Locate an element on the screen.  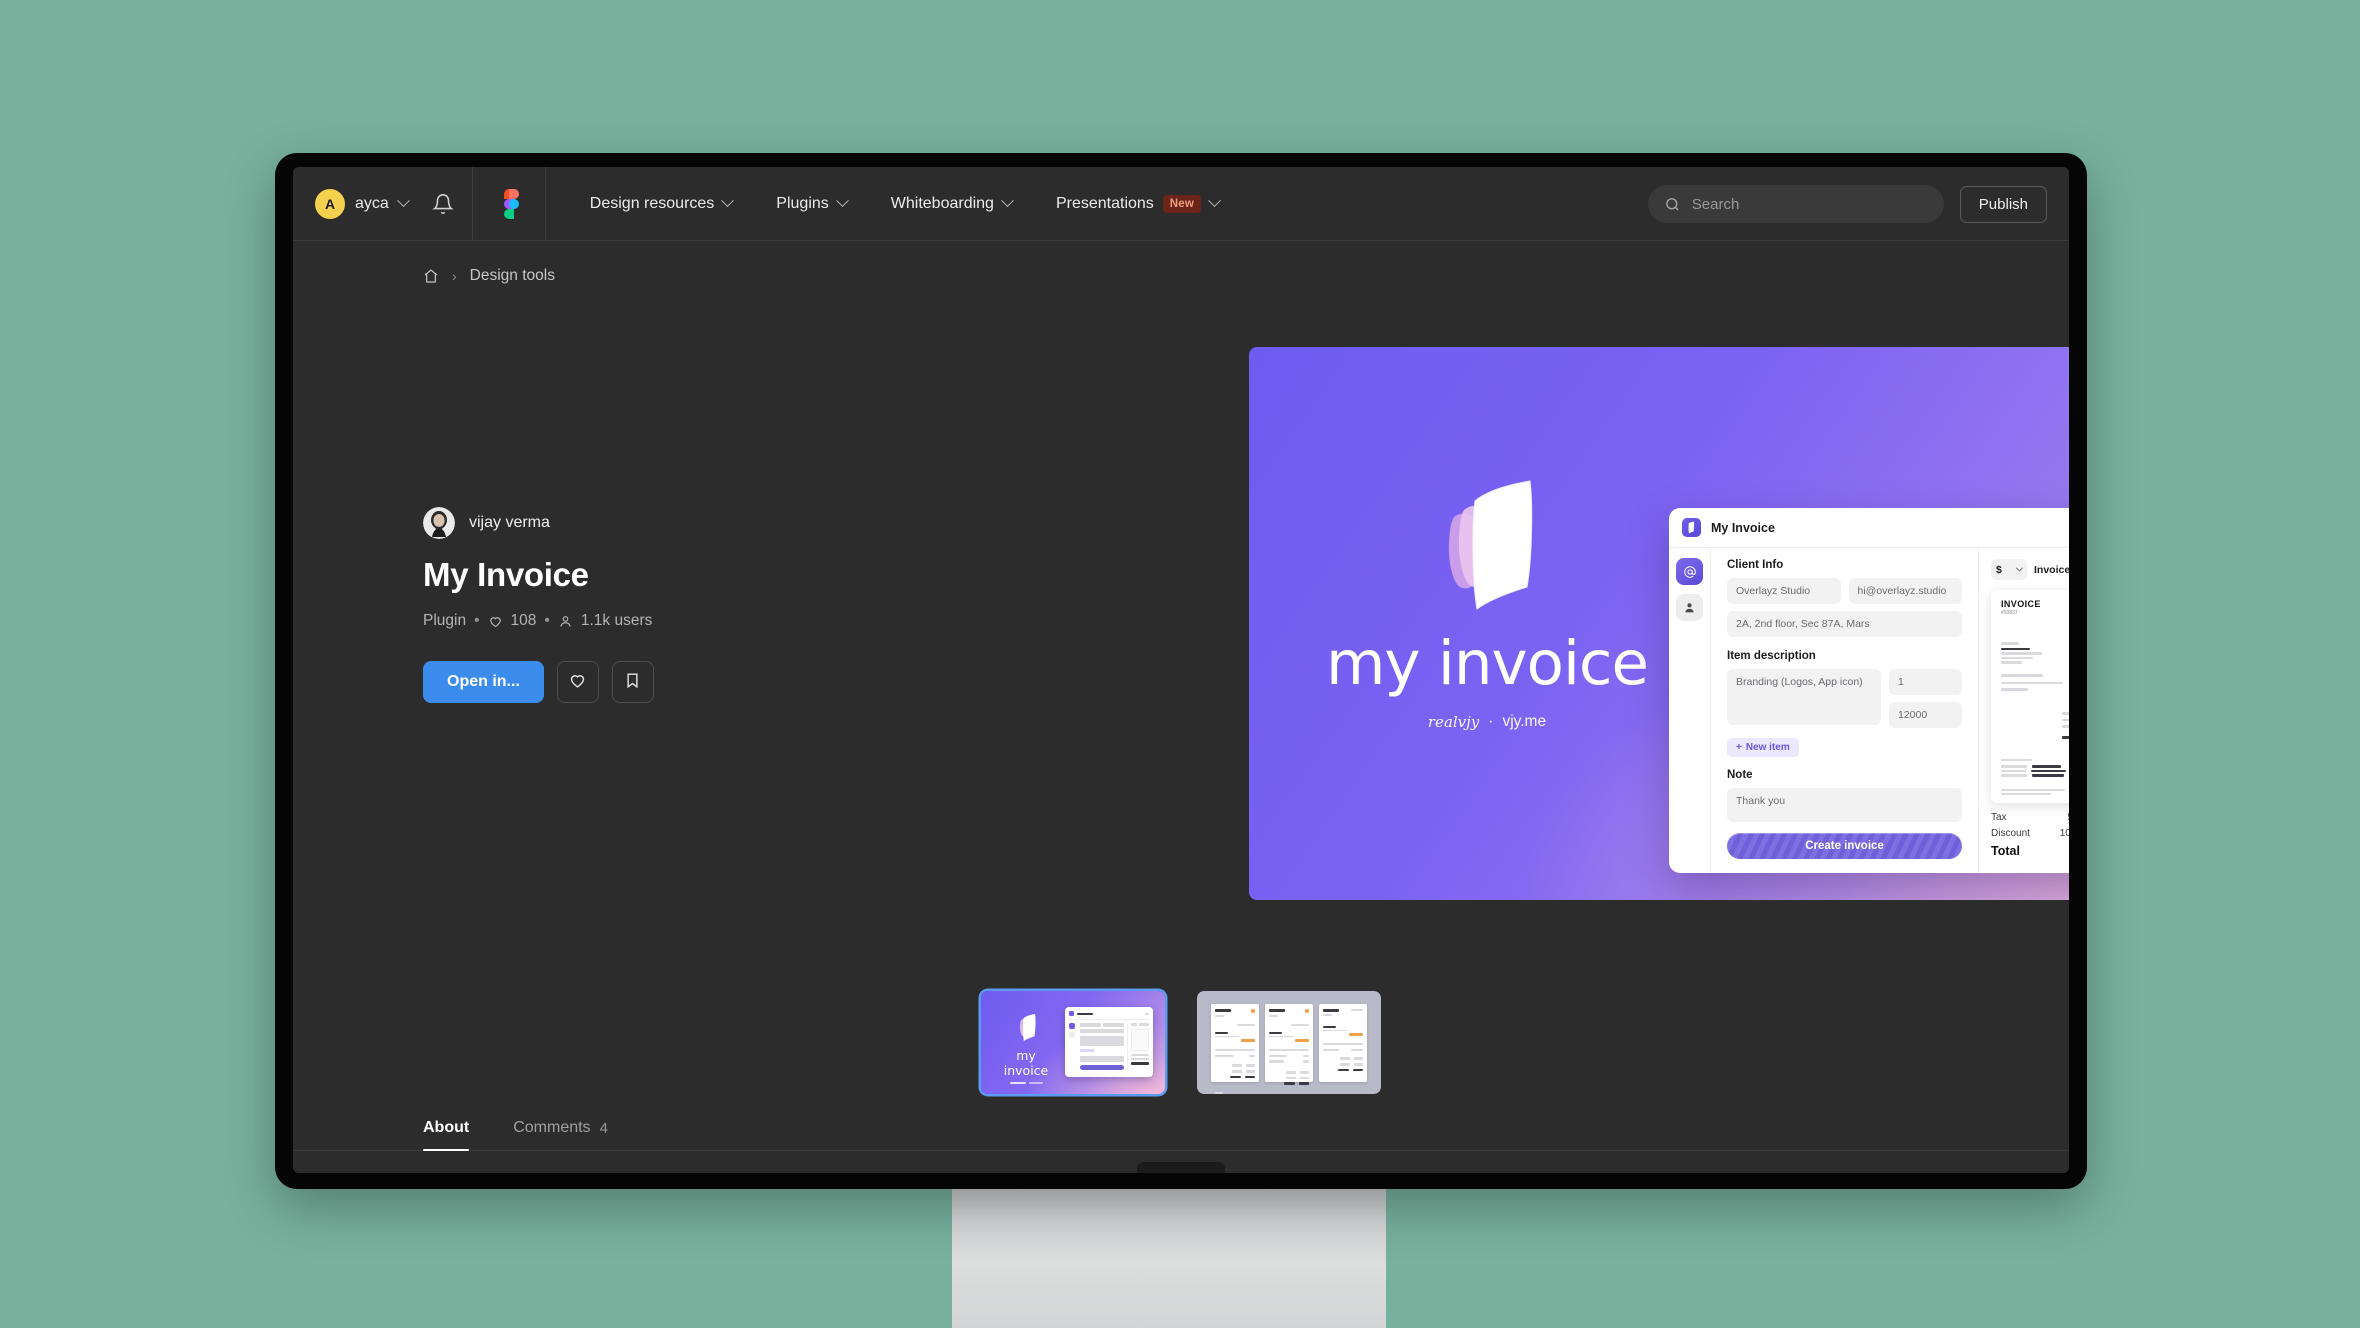
dialog-title: My Invoice is located at coordinates (1743, 527).